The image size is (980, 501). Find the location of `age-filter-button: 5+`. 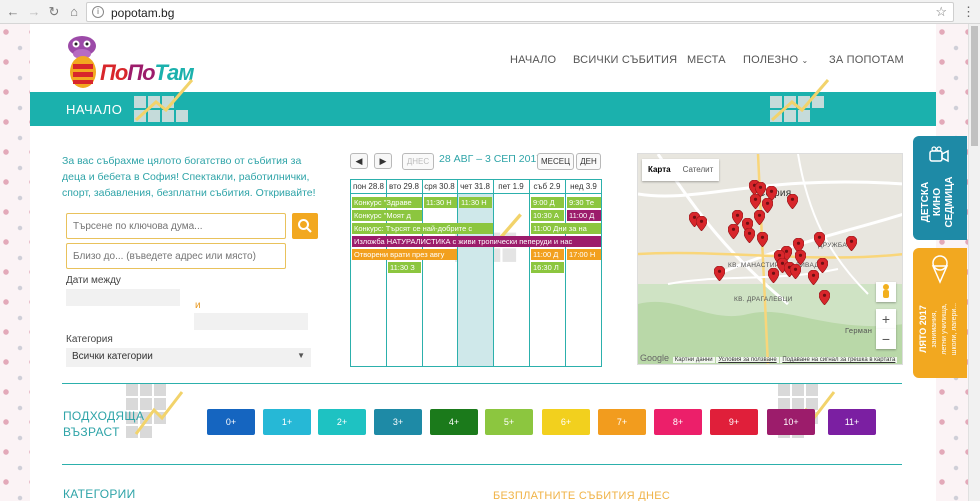

age-filter-button: 5+ is located at coordinates (509, 422).